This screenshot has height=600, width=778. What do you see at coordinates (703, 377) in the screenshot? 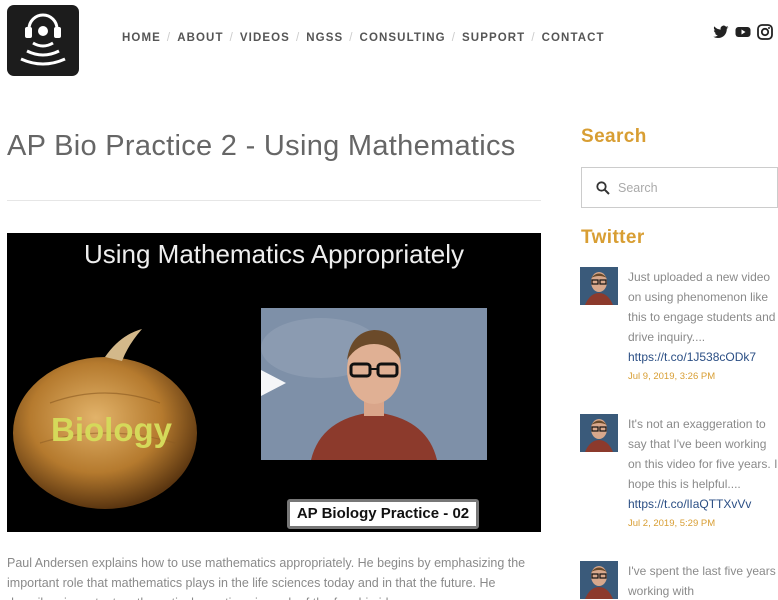
I see `tweet-date: Jul 9, 2019, 3:26 PM` at bounding box center [703, 377].